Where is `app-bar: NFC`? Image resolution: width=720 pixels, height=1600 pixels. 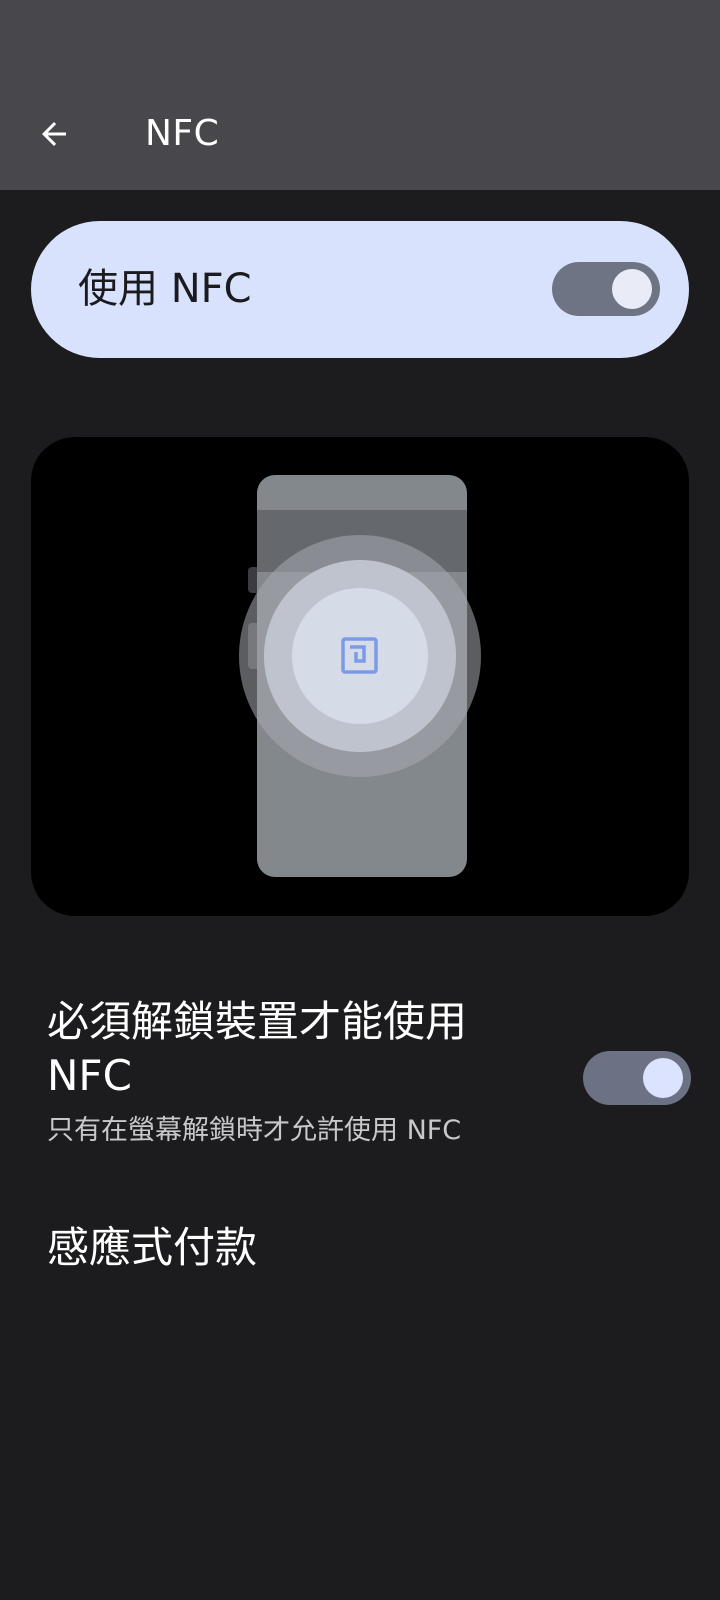 app-bar: NFC is located at coordinates (360, 95).